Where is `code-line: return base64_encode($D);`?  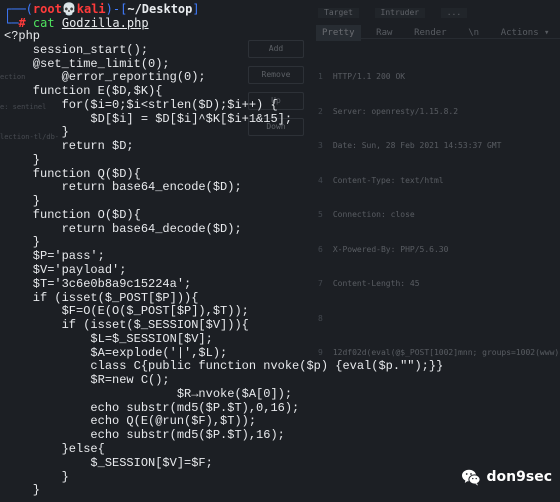
code-line: return base64_encode($D); is located at coordinates (123, 187).